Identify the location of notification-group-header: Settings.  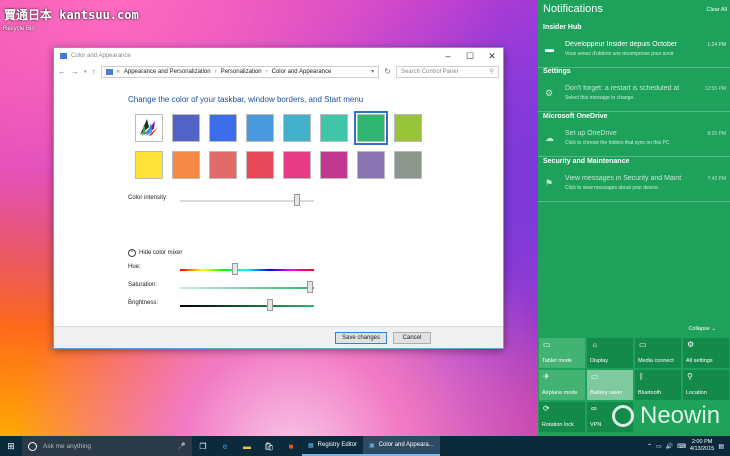
(557, 71).